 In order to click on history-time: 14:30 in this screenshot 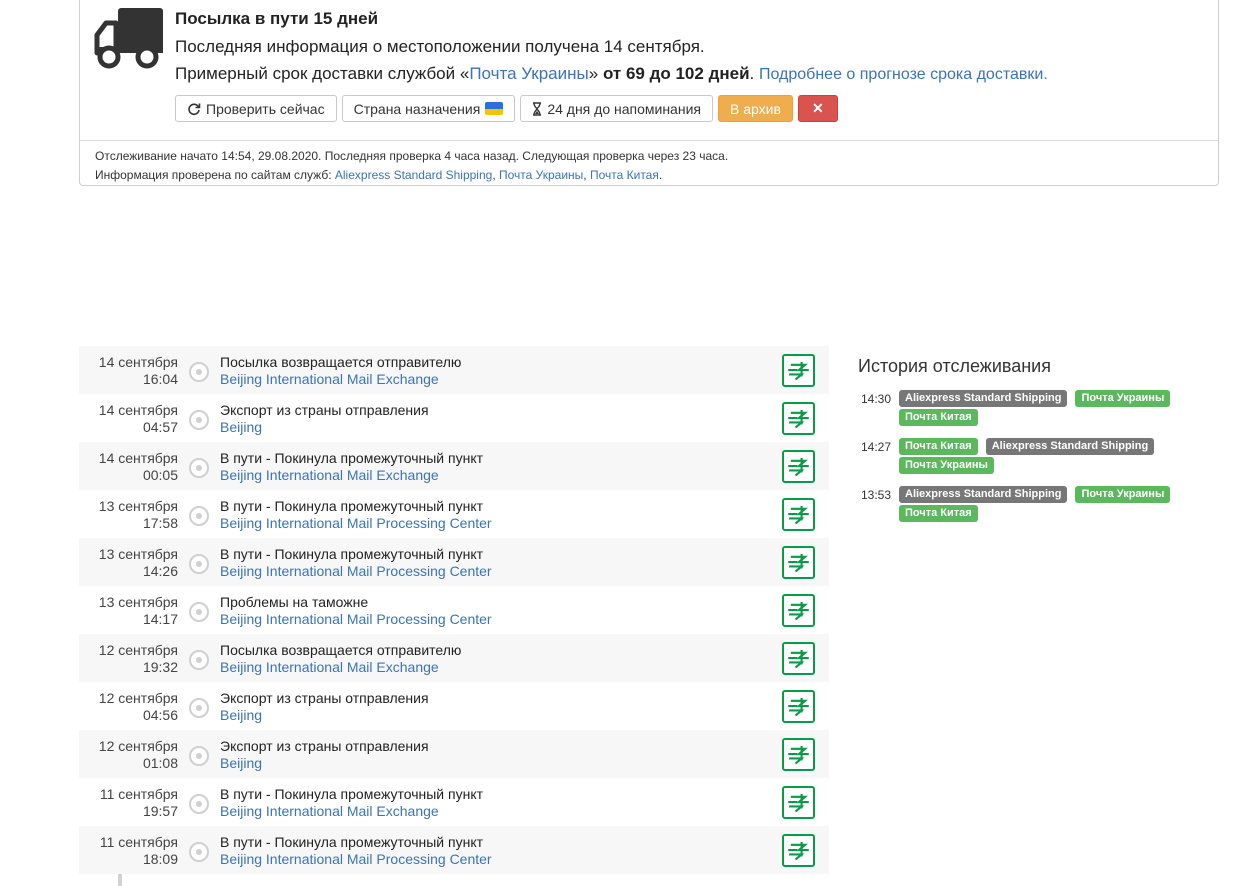, I will do `click(876, 399)`.